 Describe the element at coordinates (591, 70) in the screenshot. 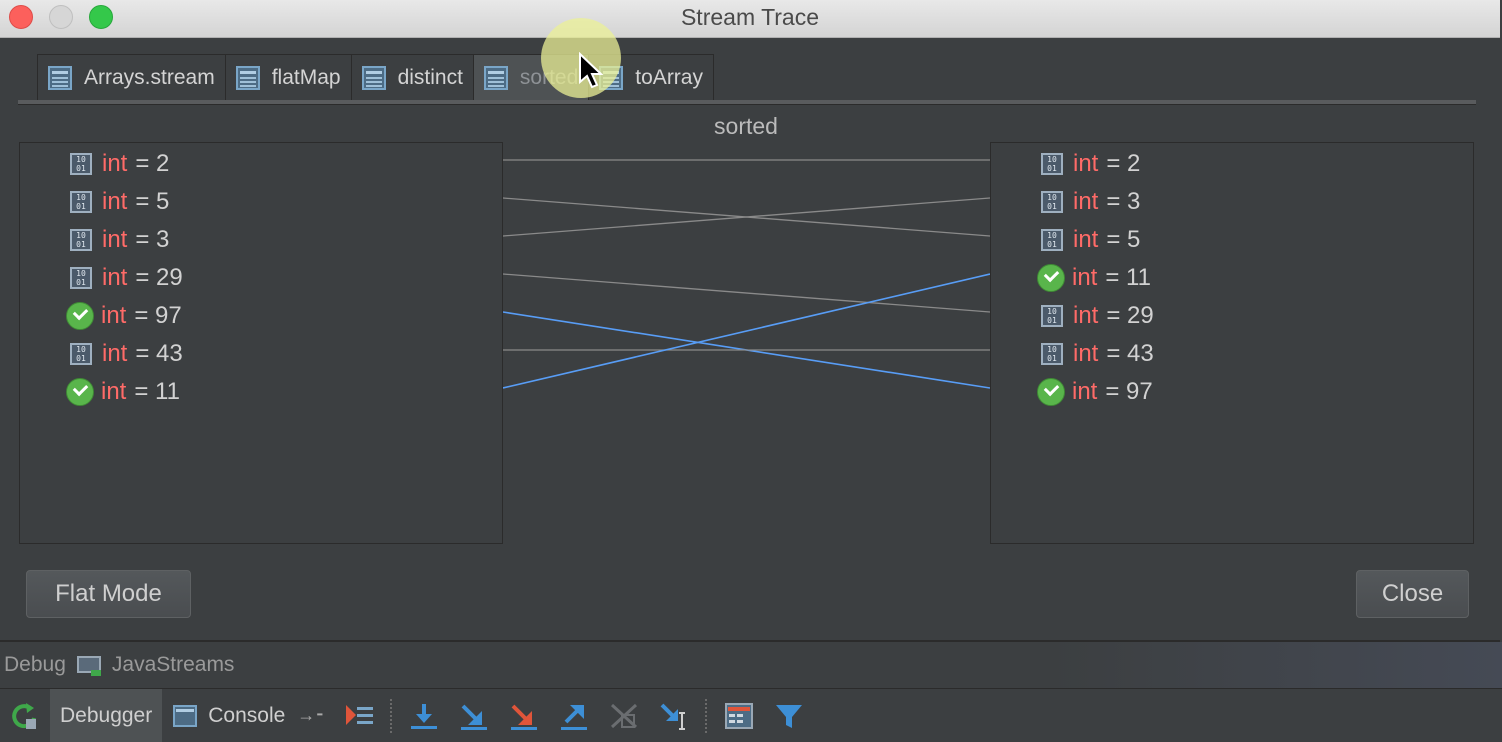

I see `mouse-cursor-icon` at that location.